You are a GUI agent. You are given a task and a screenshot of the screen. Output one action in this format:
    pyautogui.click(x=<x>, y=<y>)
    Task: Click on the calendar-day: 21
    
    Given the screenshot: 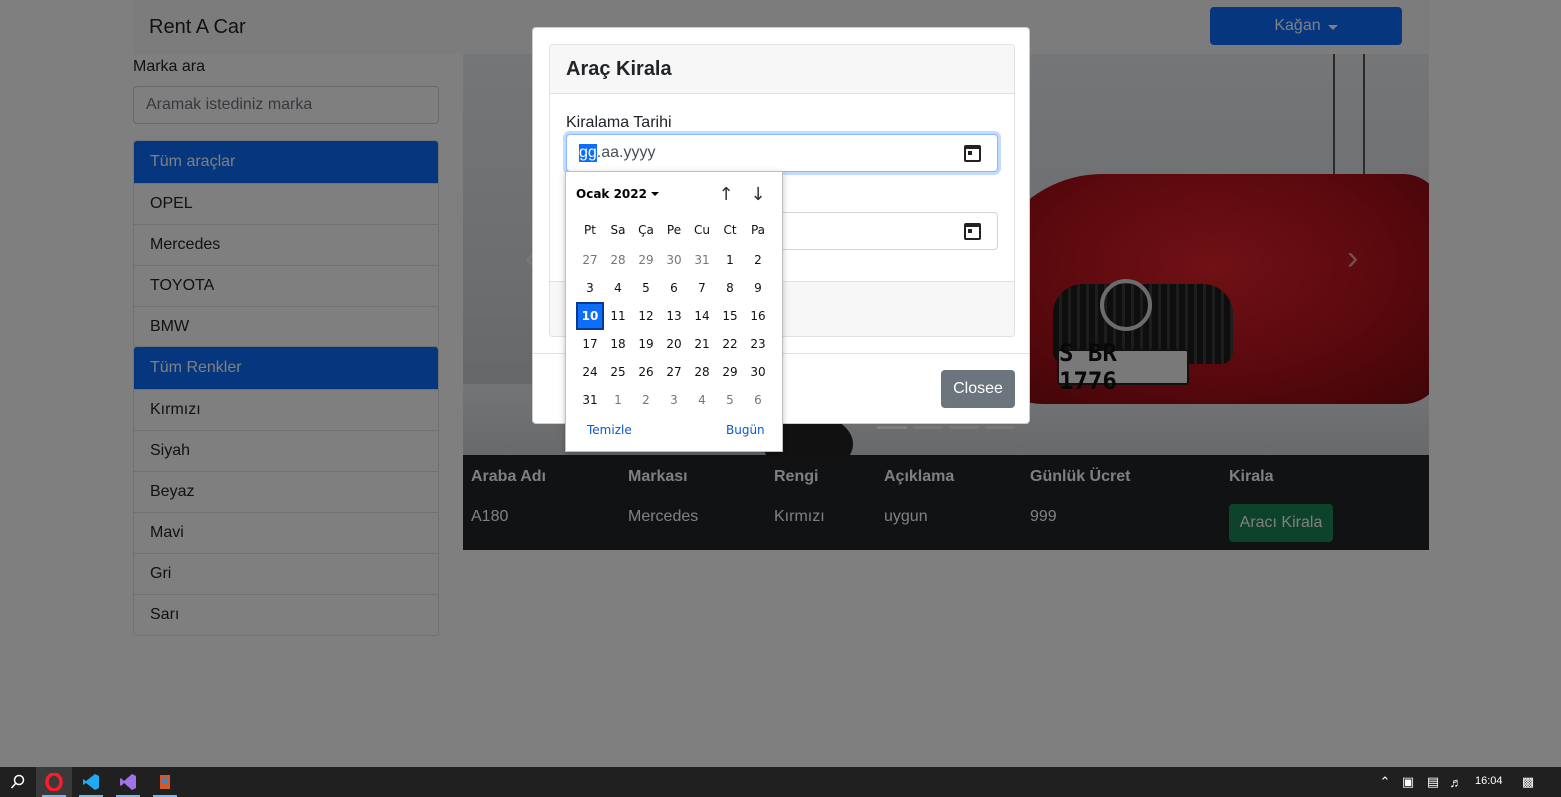 What is the action you would take?
    pyautogui.click(x=702, y=344)
    